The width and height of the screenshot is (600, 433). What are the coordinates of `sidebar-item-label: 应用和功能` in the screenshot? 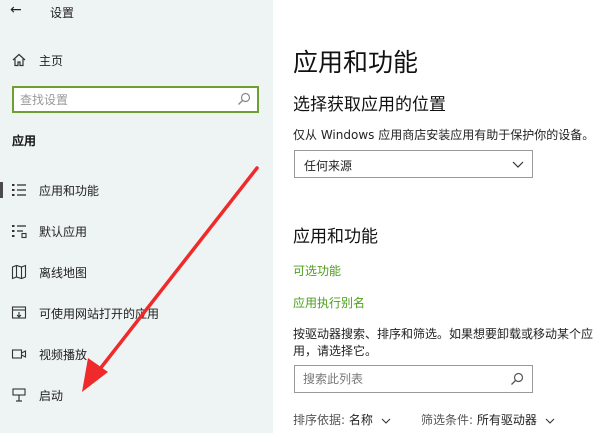 It's located at (69, 191).